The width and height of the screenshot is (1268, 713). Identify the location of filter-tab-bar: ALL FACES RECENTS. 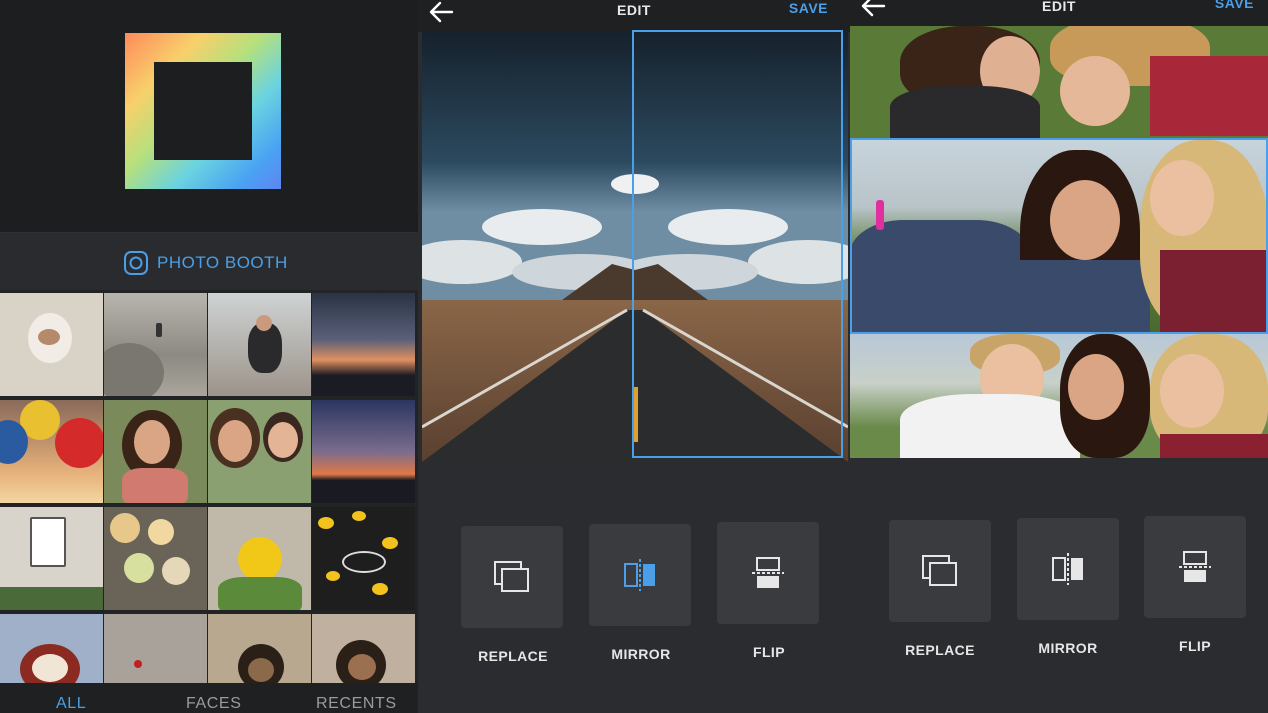
(209, 698).